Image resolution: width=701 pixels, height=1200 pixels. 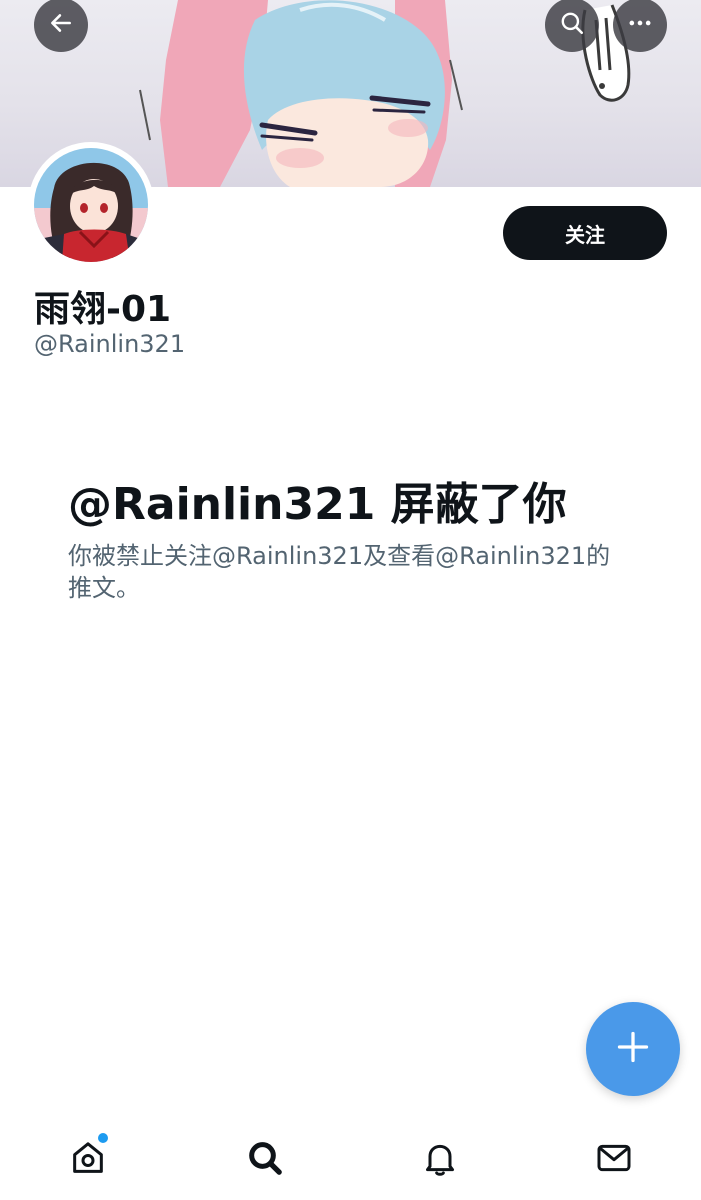 I want to click on profile-display-name: 雨翎-01, so click(x=103, y=309).